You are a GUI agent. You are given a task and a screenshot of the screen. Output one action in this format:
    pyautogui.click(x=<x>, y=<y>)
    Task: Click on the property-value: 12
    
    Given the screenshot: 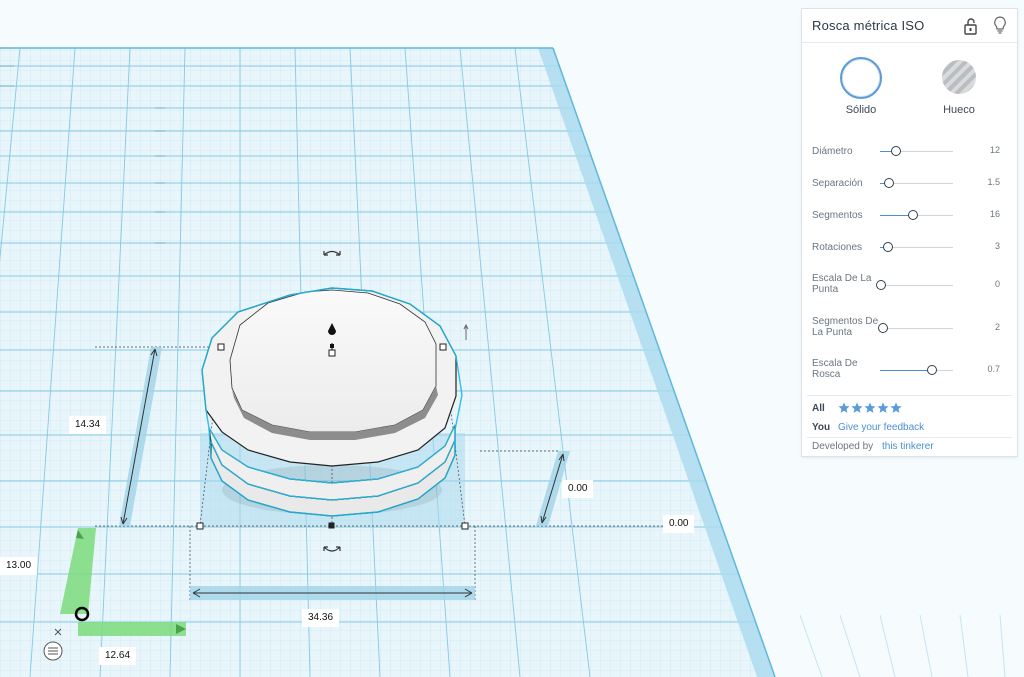 What is the action you would take?
    pyautogui.click(x=986, y=150)
    